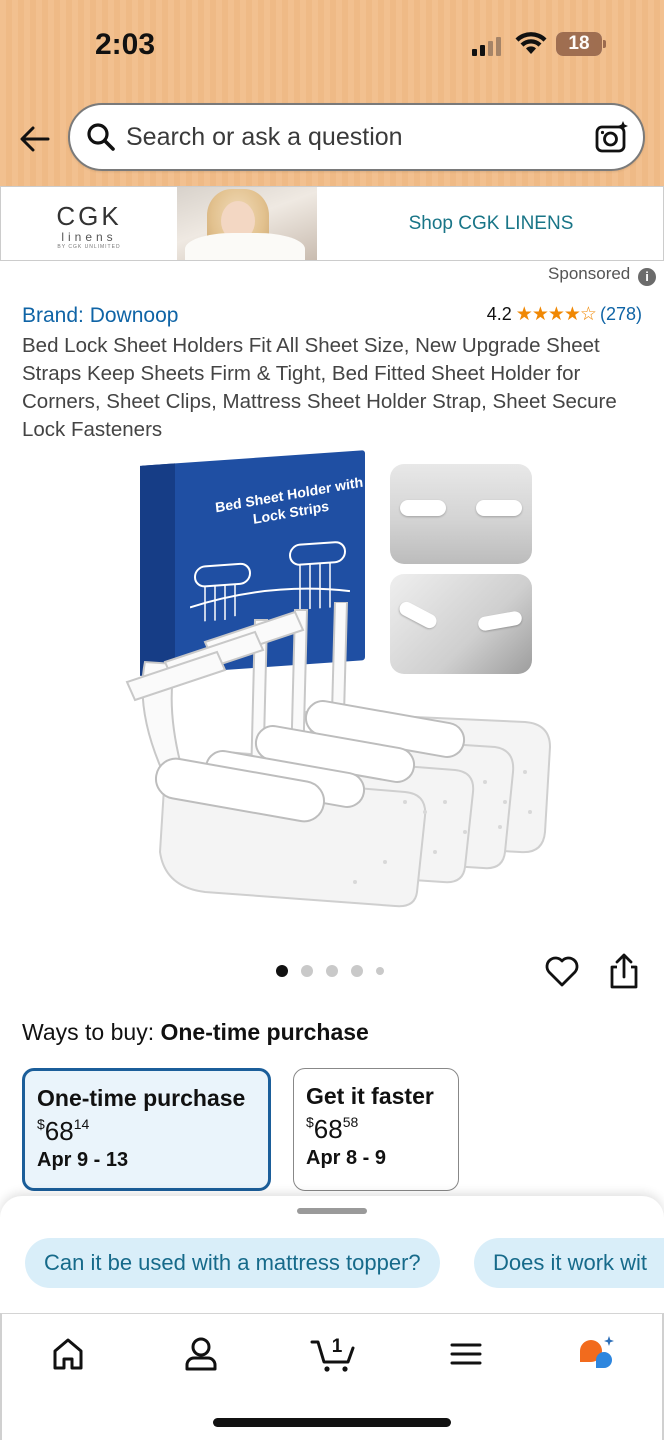 The image size is (664, 1440). Describe the element at coordinates (569, 1263) in the screenshot. I see `question-chip: Does it work wit` at that location.